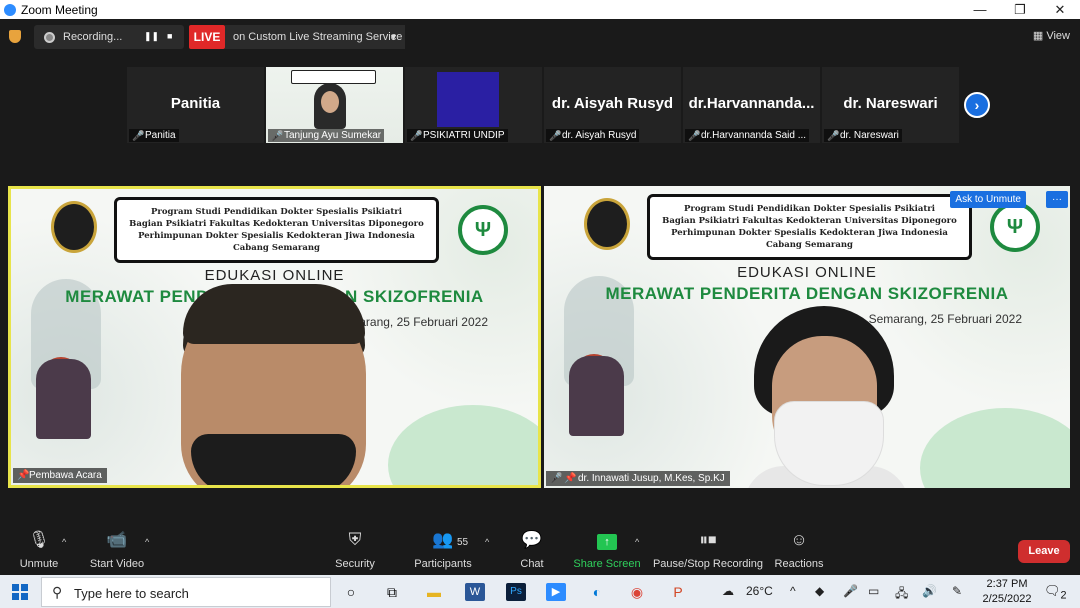  Describe the element at coordinates (708, 549) in the screenshot. I see `pause-stop-recording-button: ⏸⏹ Pause/Stop Recording` at that location.